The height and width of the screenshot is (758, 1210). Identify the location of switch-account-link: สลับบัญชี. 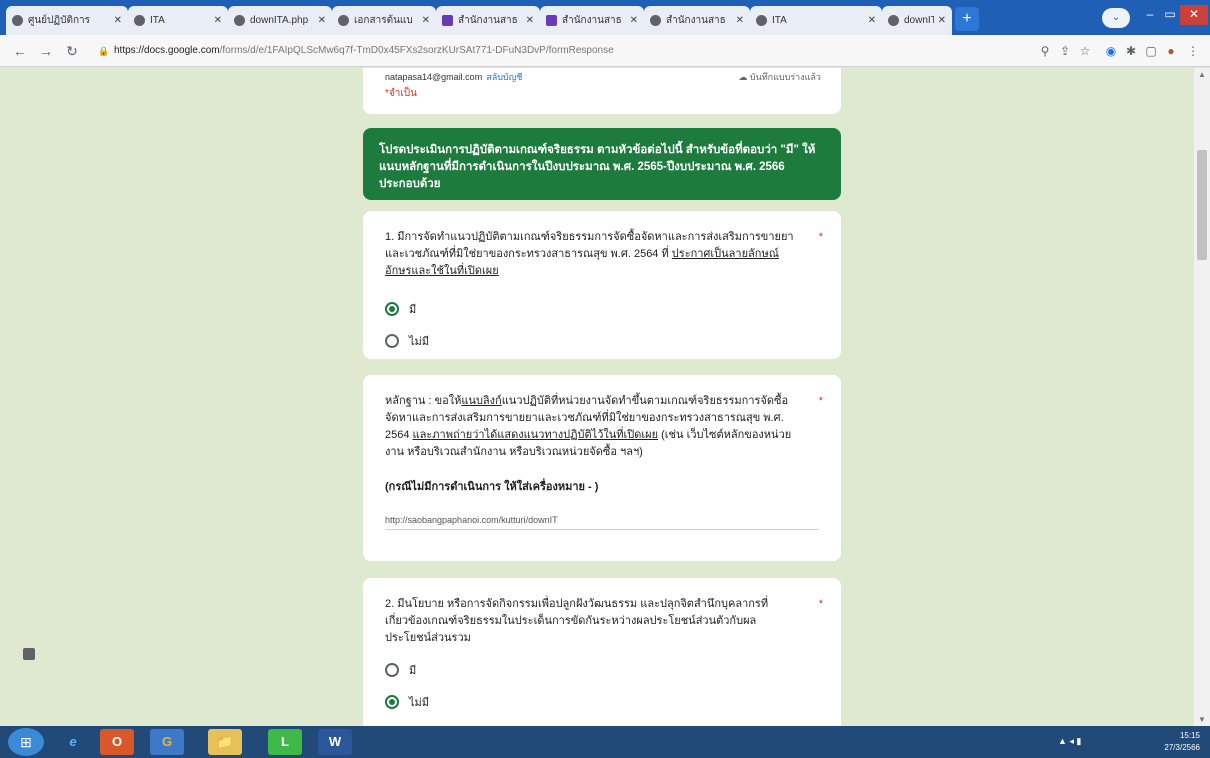
(504, 77).